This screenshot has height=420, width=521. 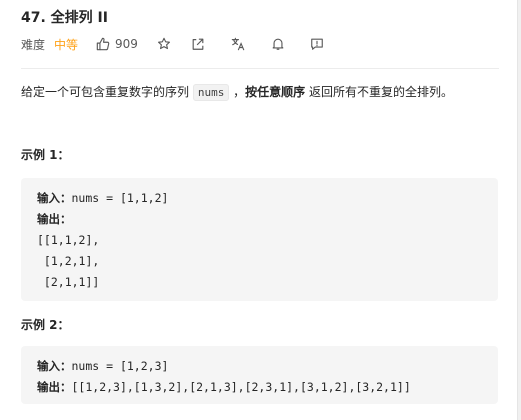 I want to click on bell-icon, so click(x=278, y=44).